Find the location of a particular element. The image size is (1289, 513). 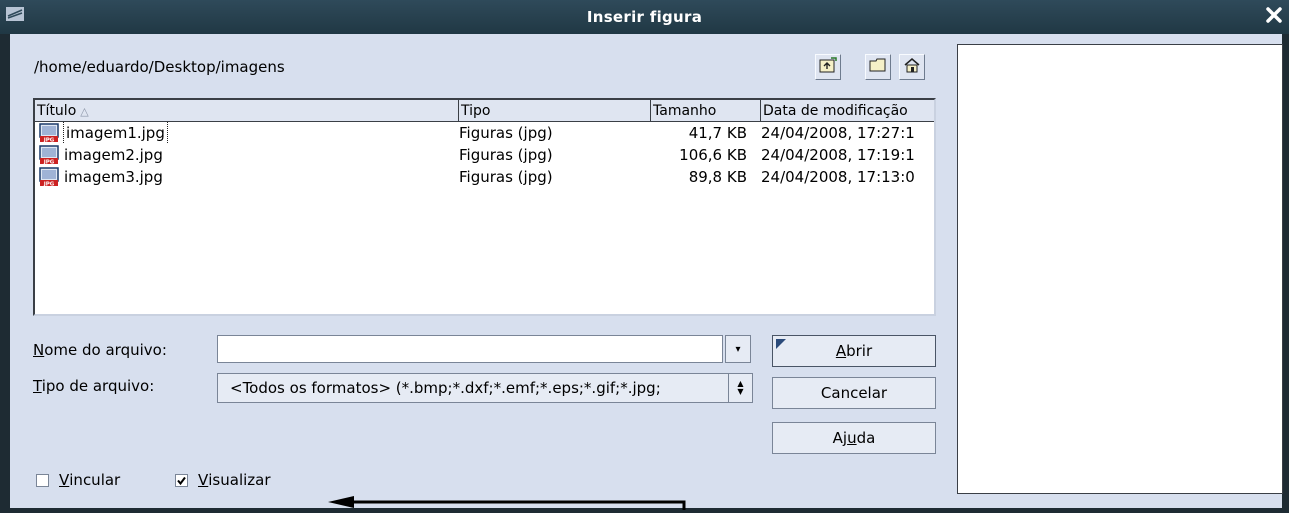

file-size: 41,7 KB is located at coordinates (717, 133).